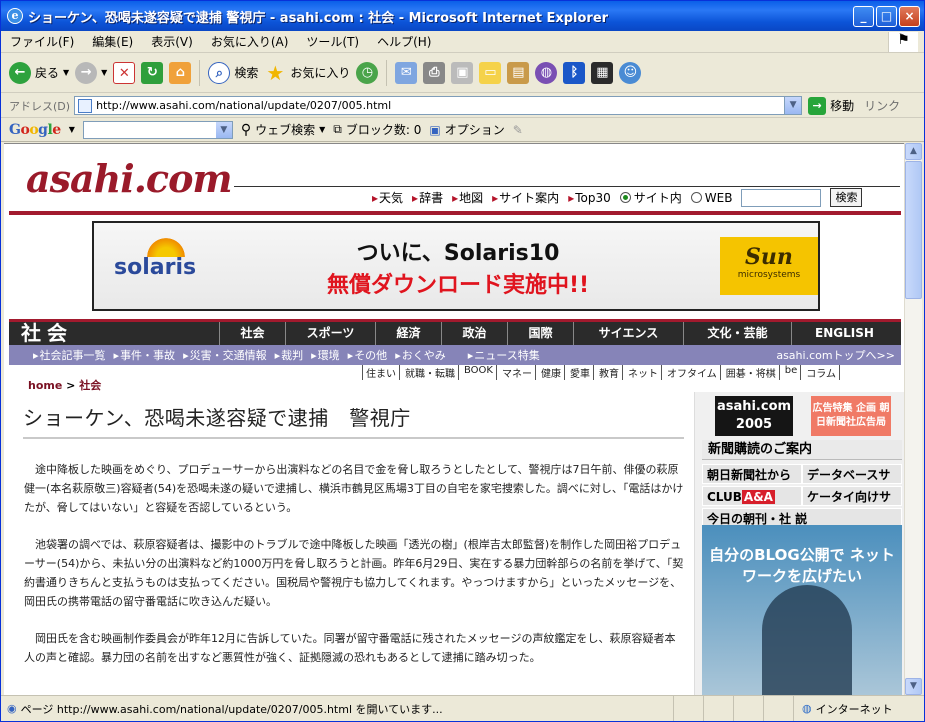 Image resolution: width=925 pixels, height=722 pixels. I want to click on club-aa-link: CLUB A&A, so click(752, 496).